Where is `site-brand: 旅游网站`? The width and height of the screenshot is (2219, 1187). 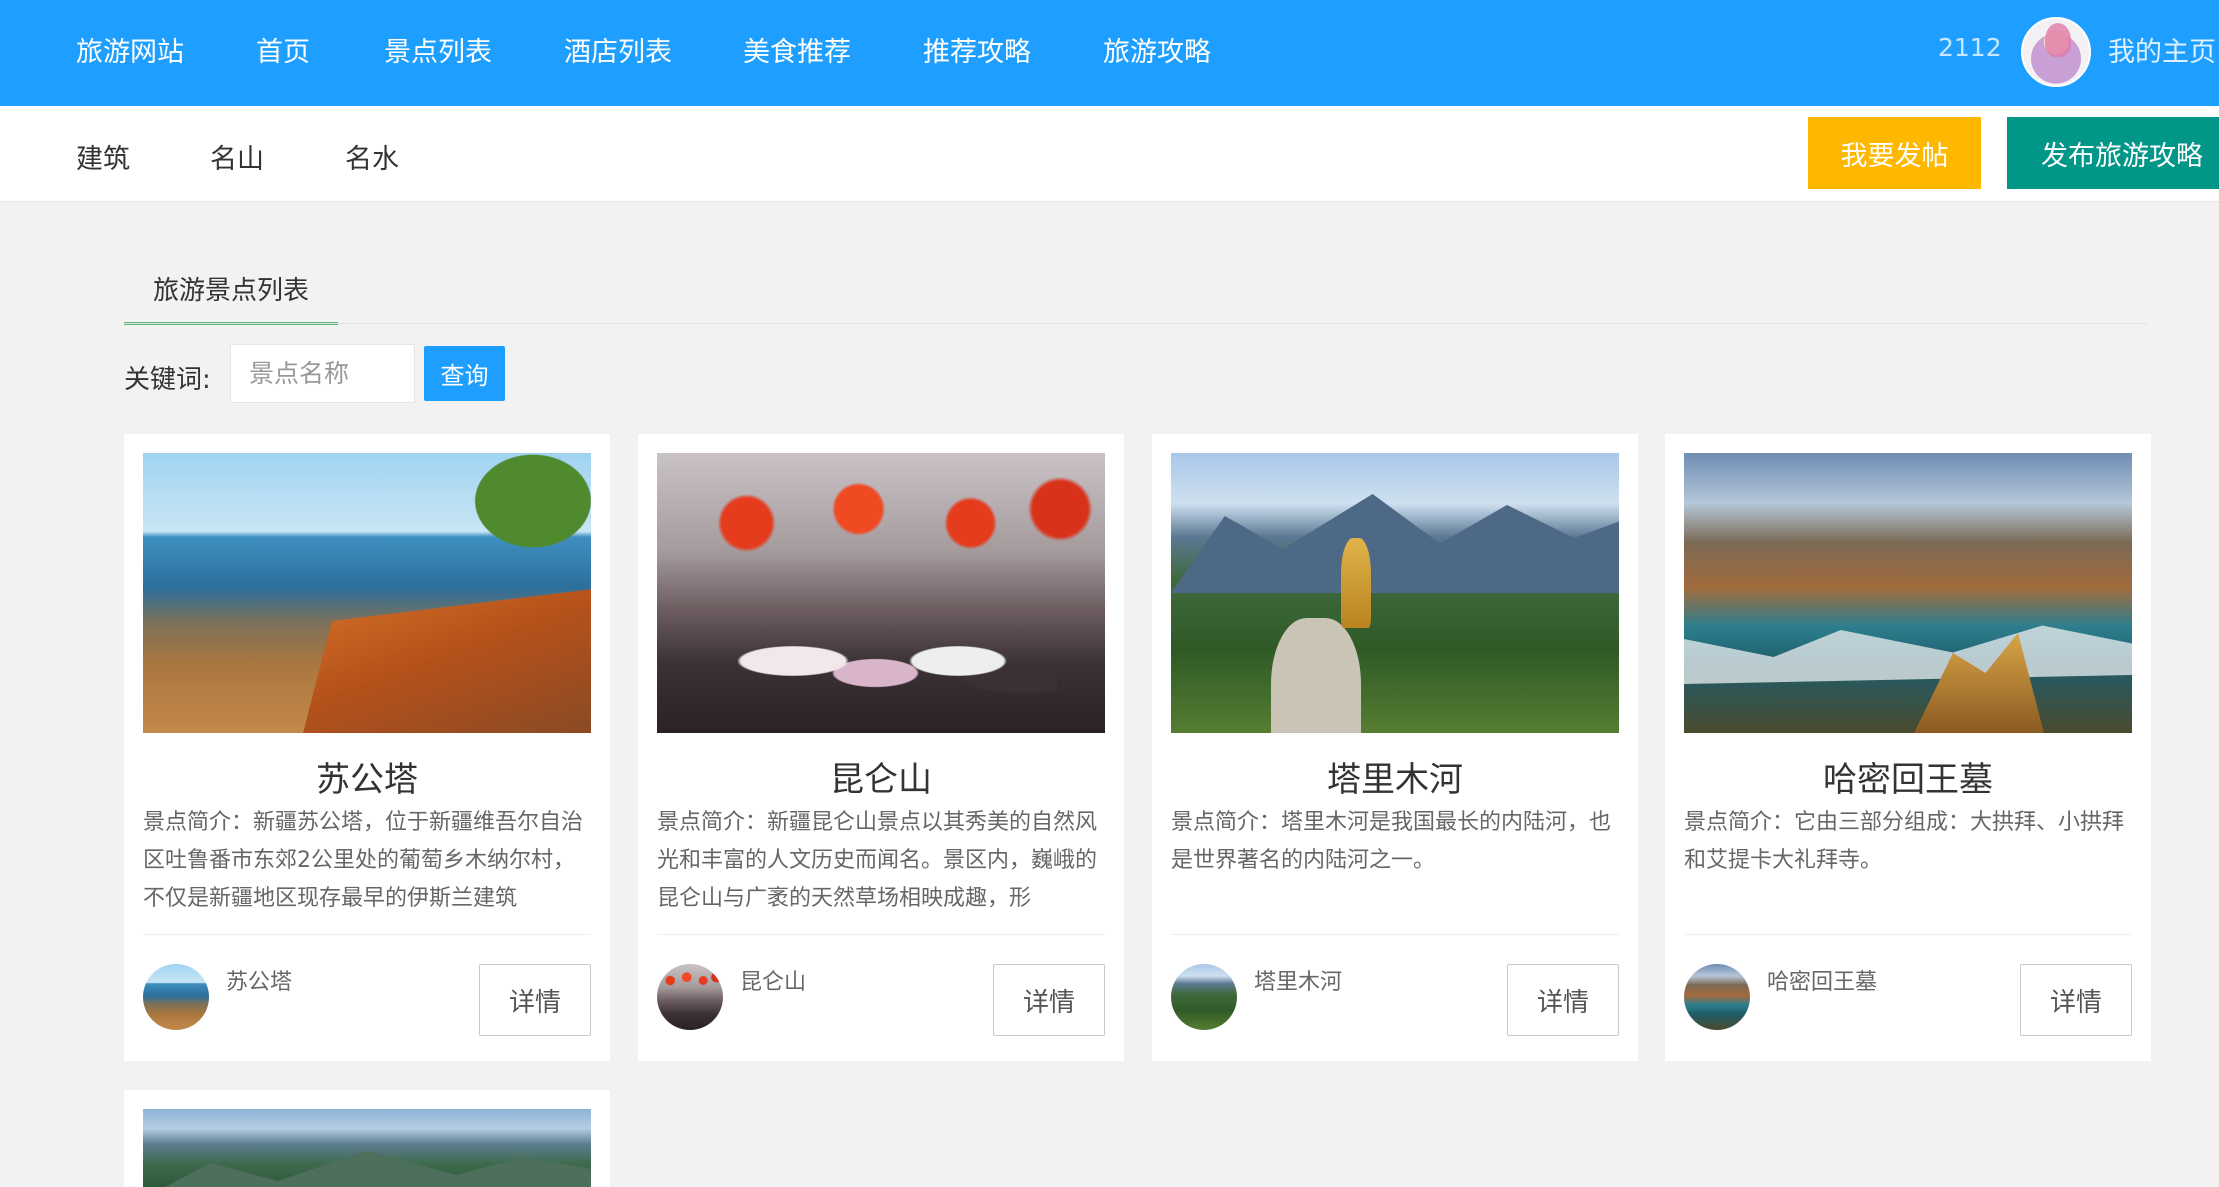 site-brand: 旅游网站 is located at coordinates (130, 49).